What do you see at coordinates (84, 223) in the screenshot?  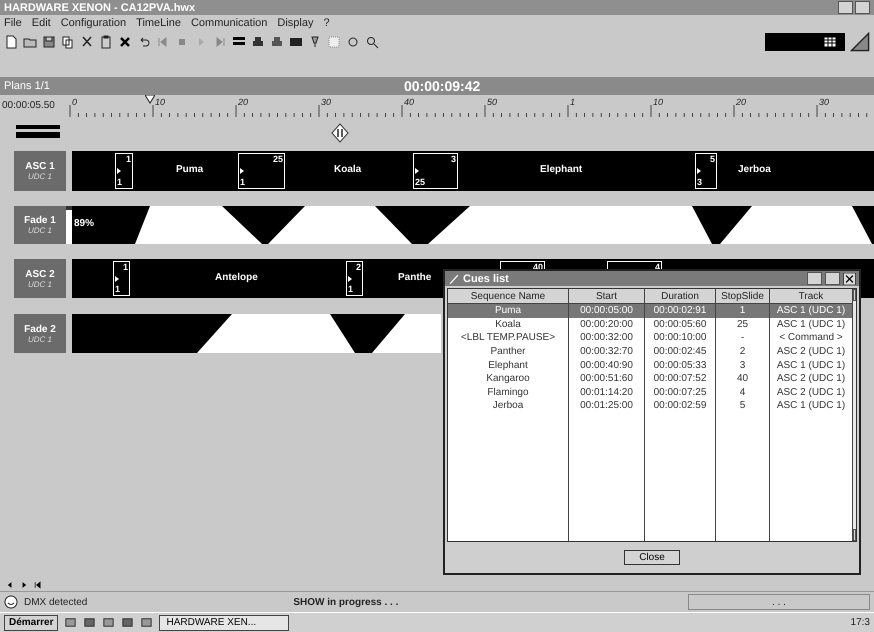 I see `fade-reading: 89%` at bounding box center [84, 223].